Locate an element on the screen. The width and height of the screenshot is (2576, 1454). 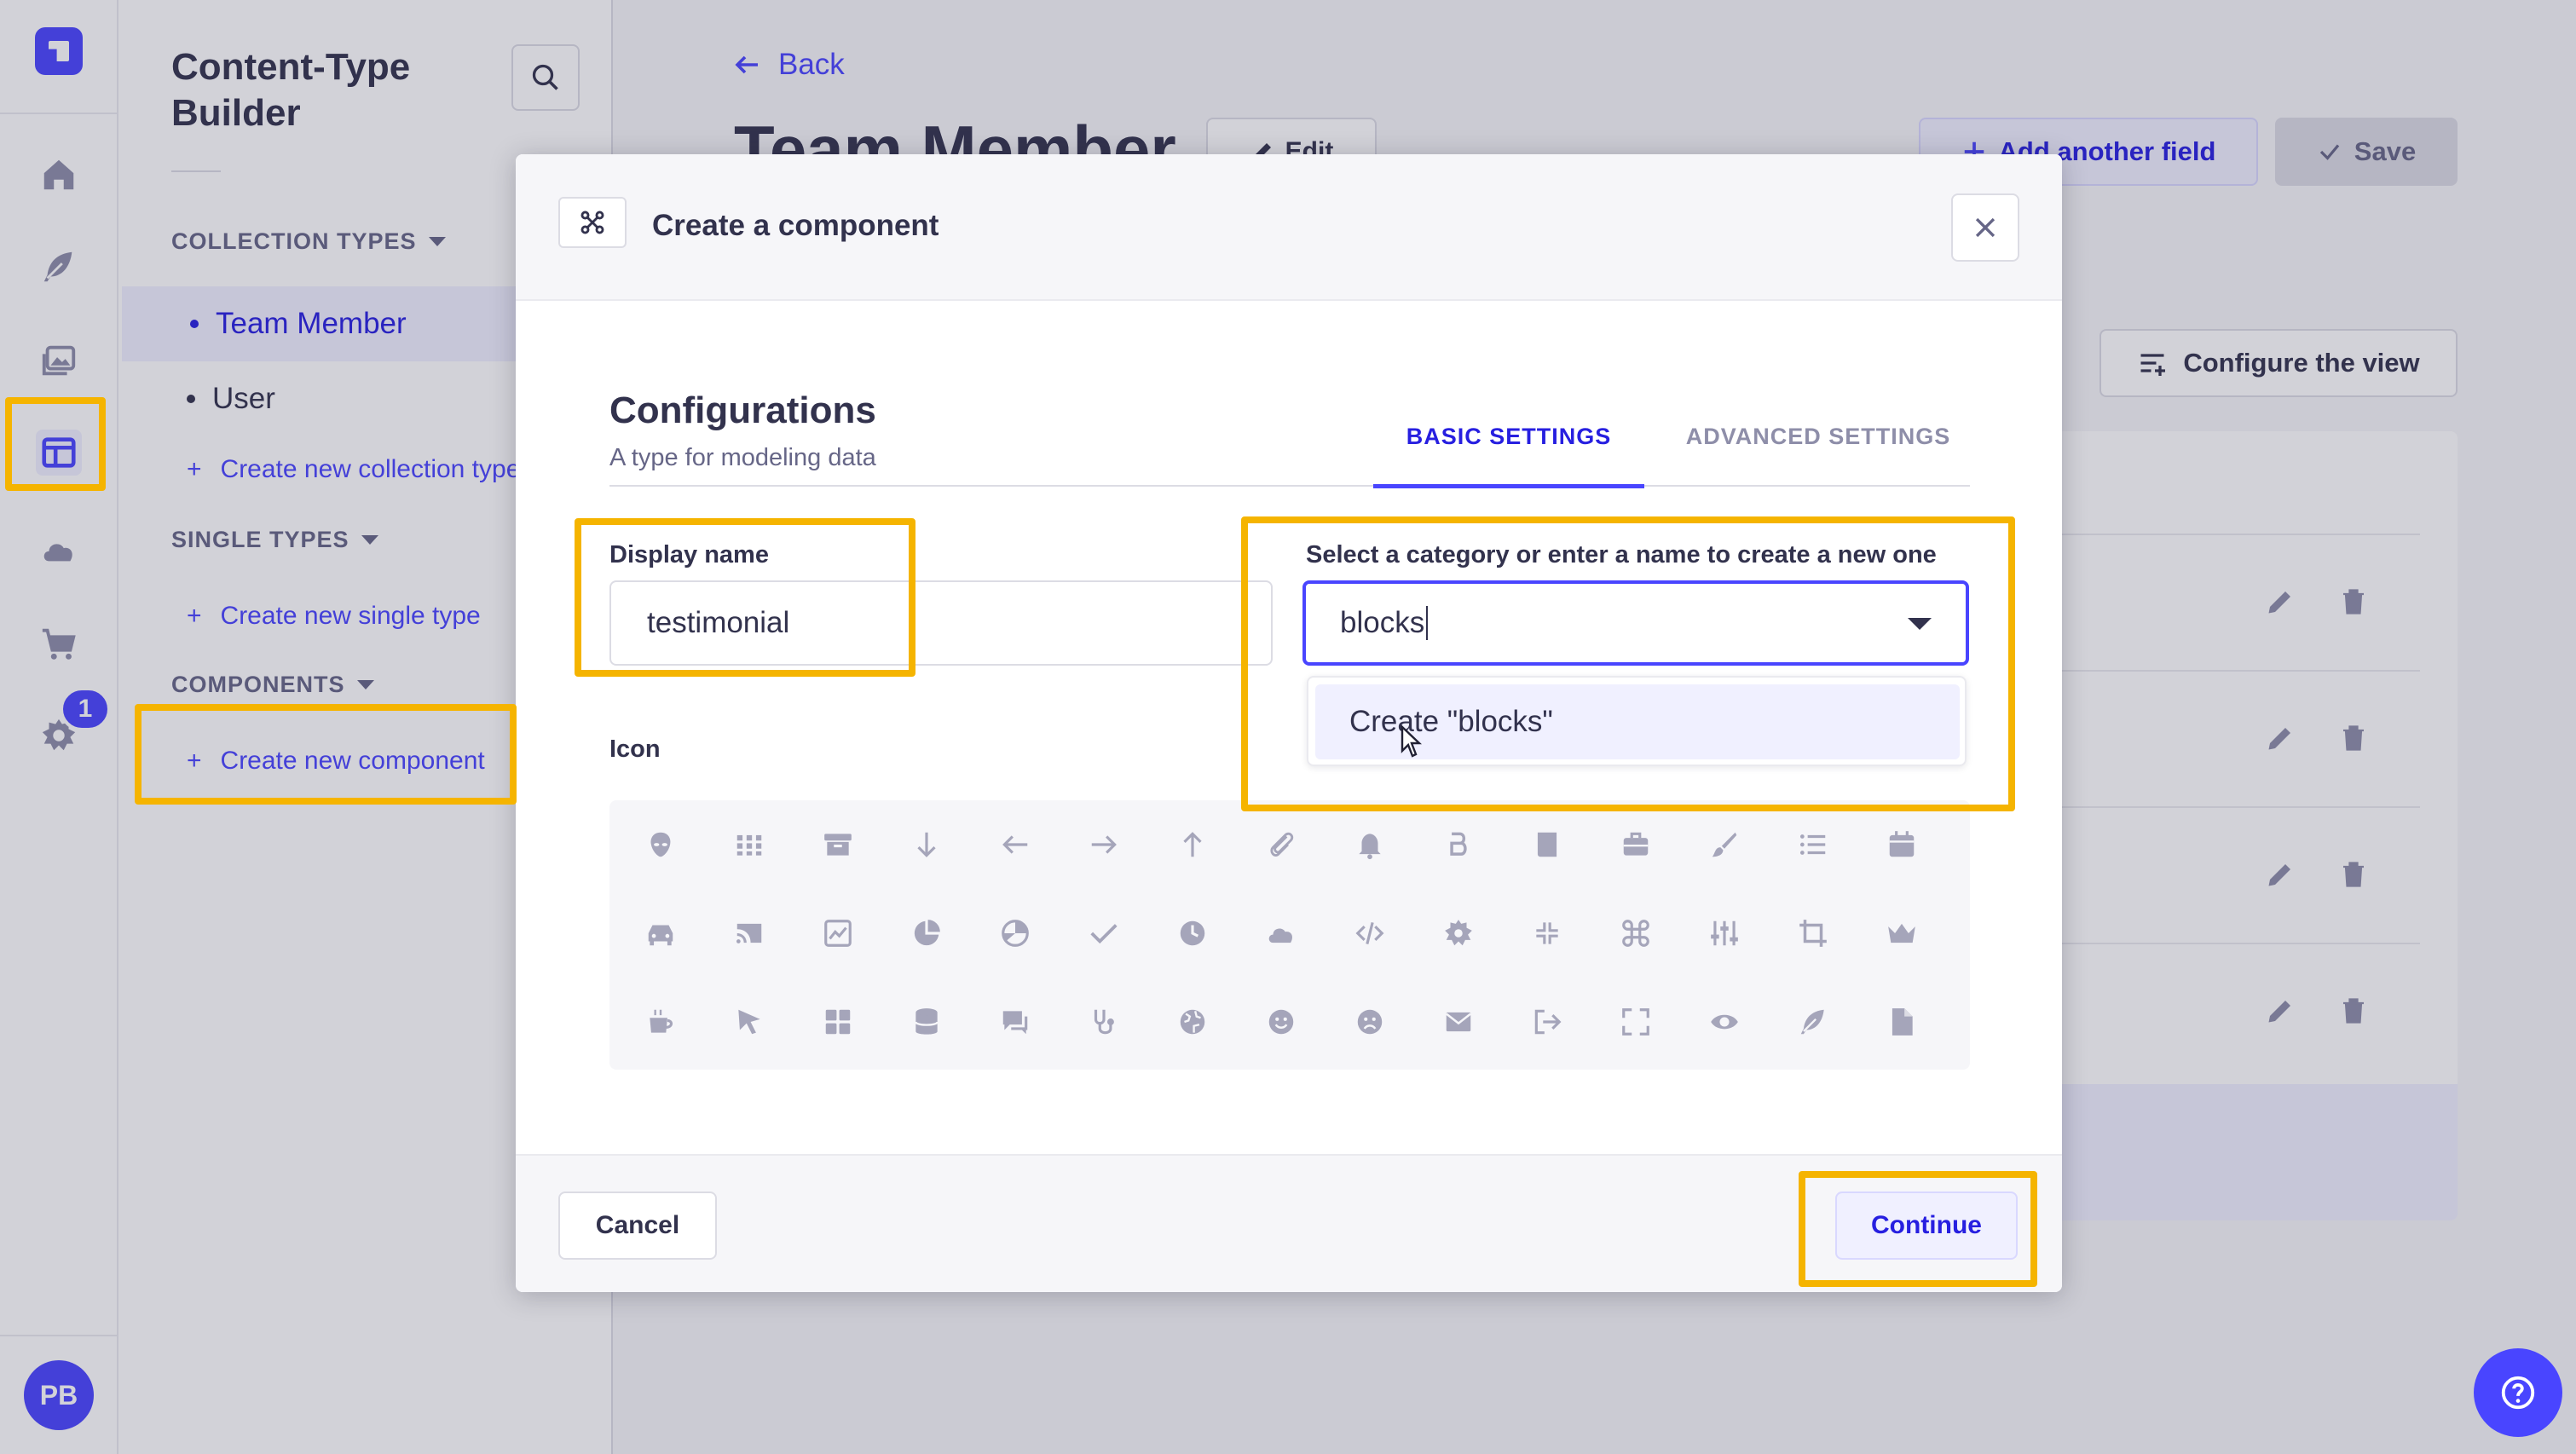
check-icon is located at coordinates (1103, 933).